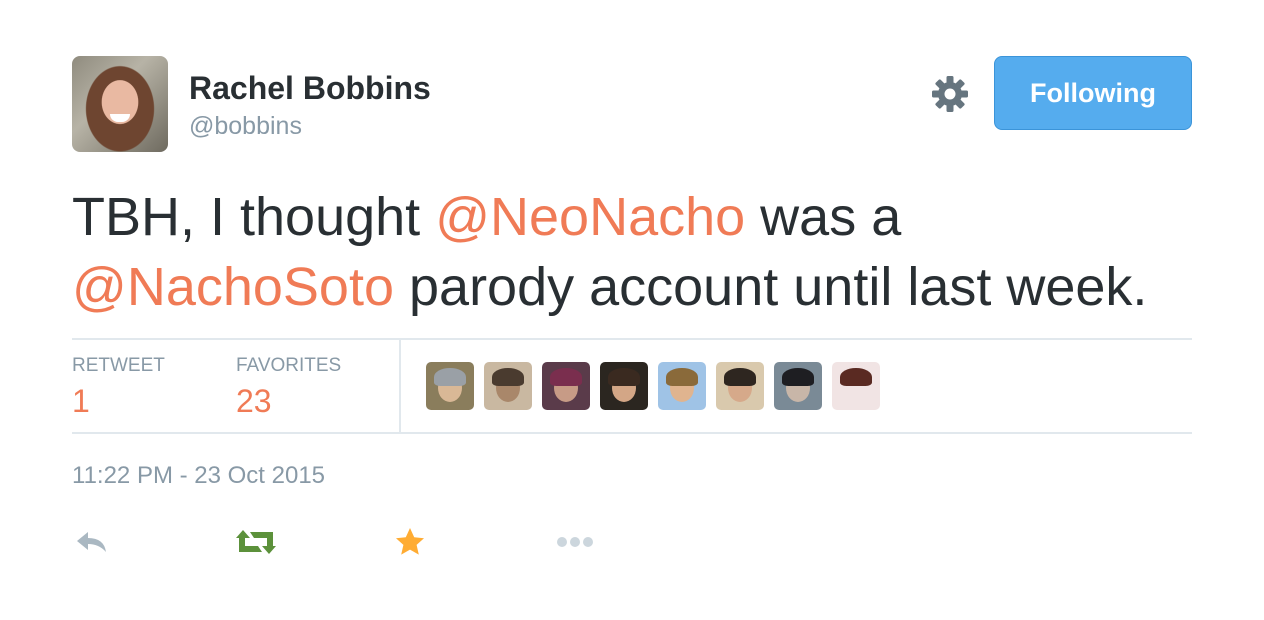 The height and width of the screenshot is (620, 1264). What do you see at coordinates (120, 104) in the screenshot?
I see `user-avatar` at bounding box center [120, 104].